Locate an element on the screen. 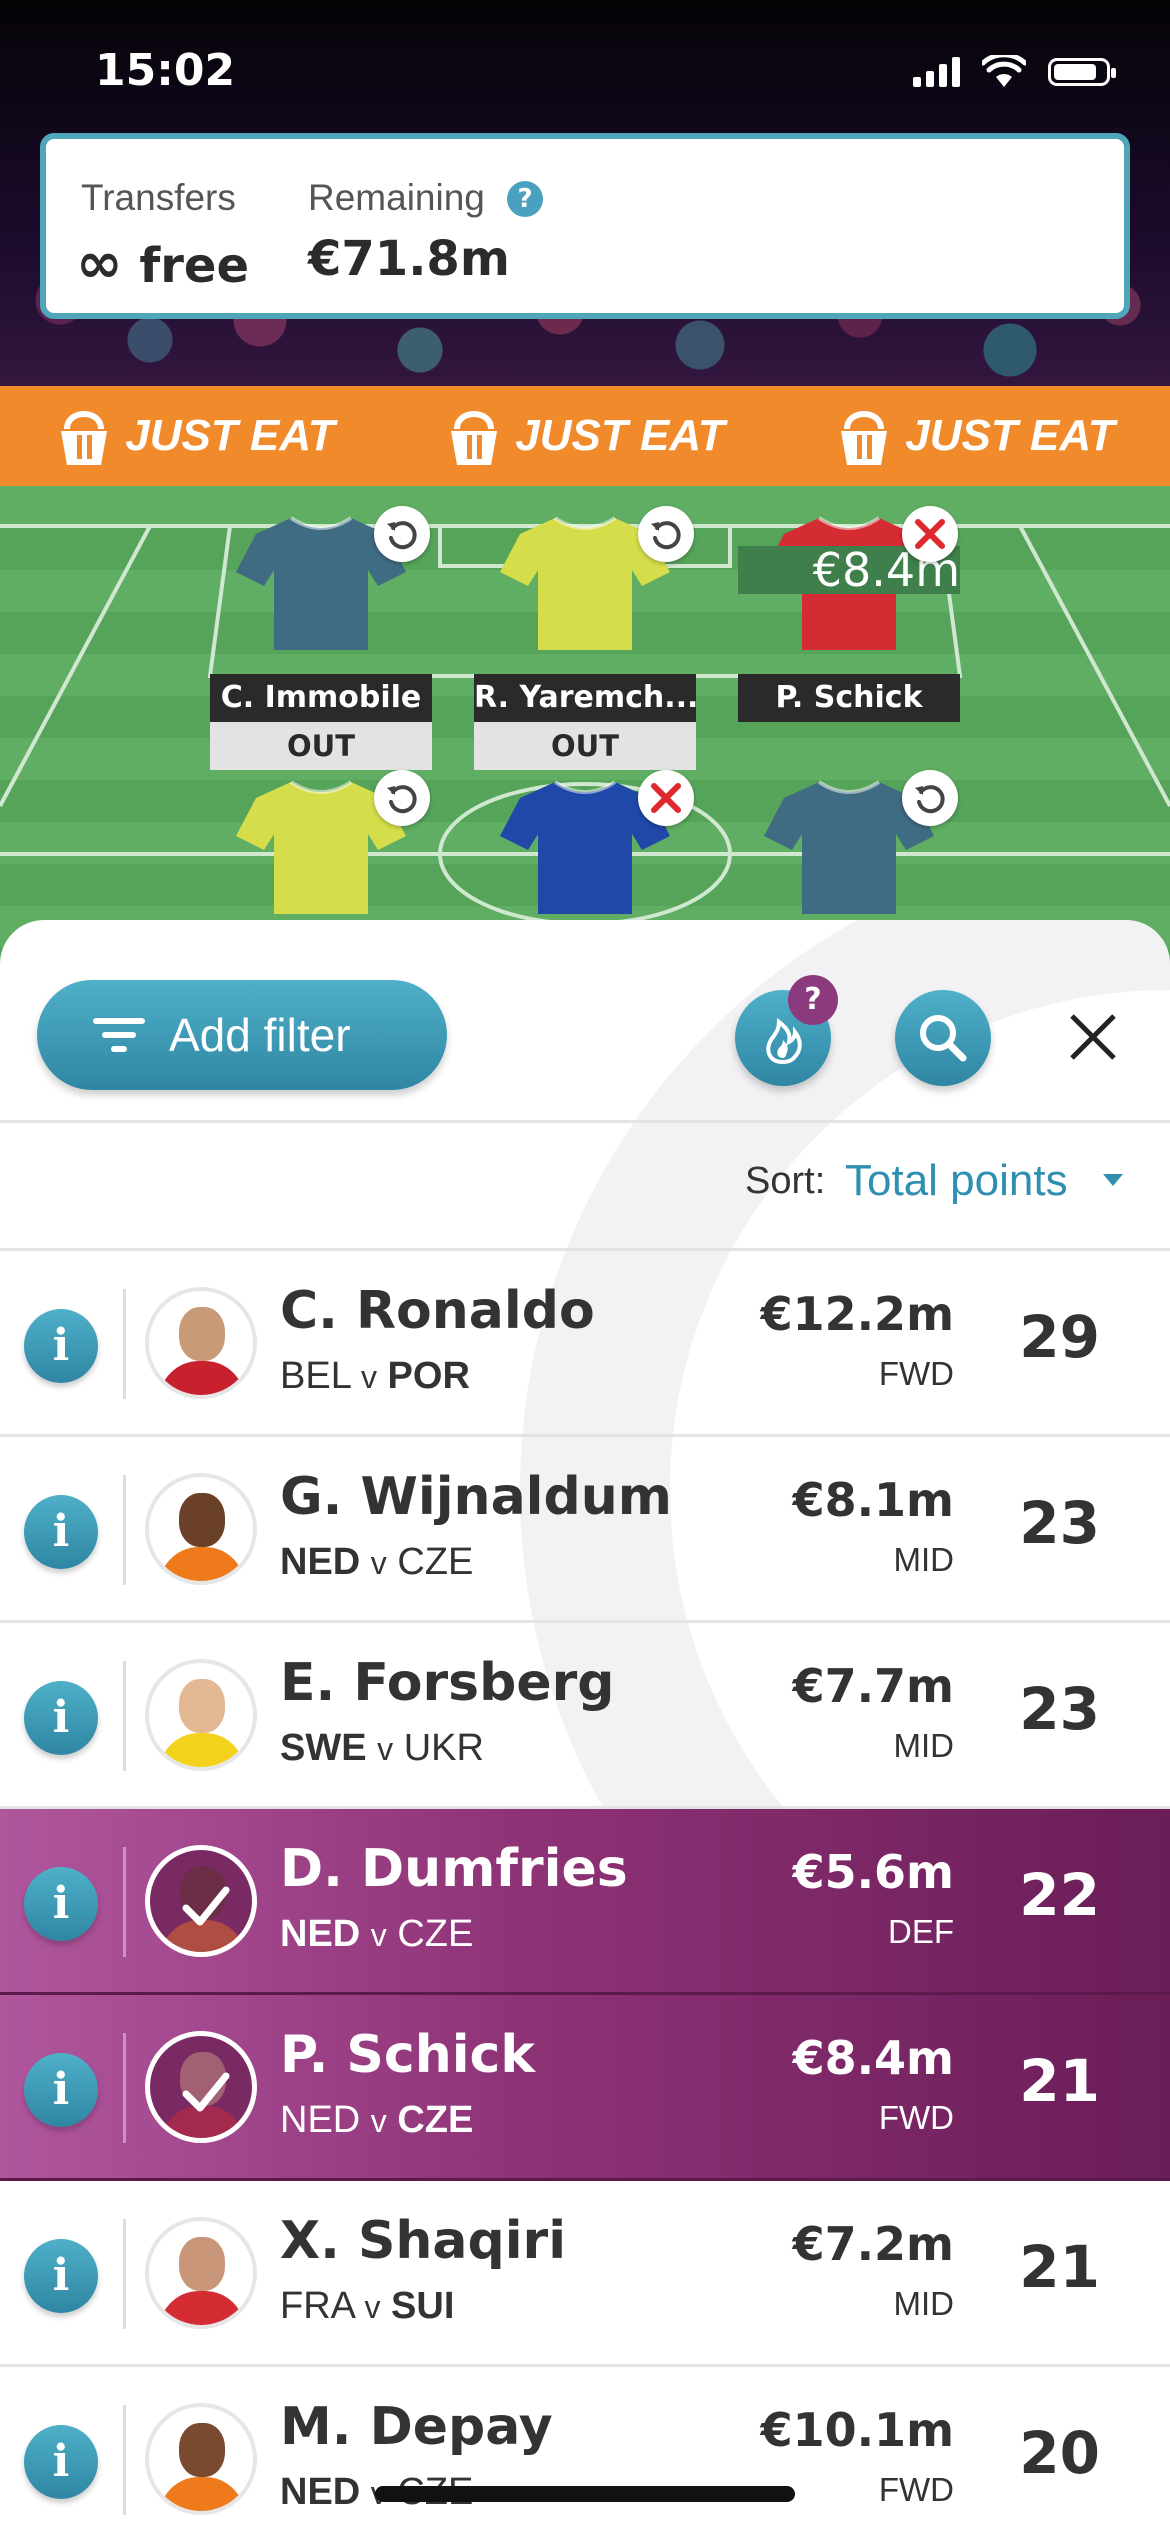  player-row: i E. Forsberg SWE v UKR €7.7m MID 23 is located at coordinates (585, 1716).